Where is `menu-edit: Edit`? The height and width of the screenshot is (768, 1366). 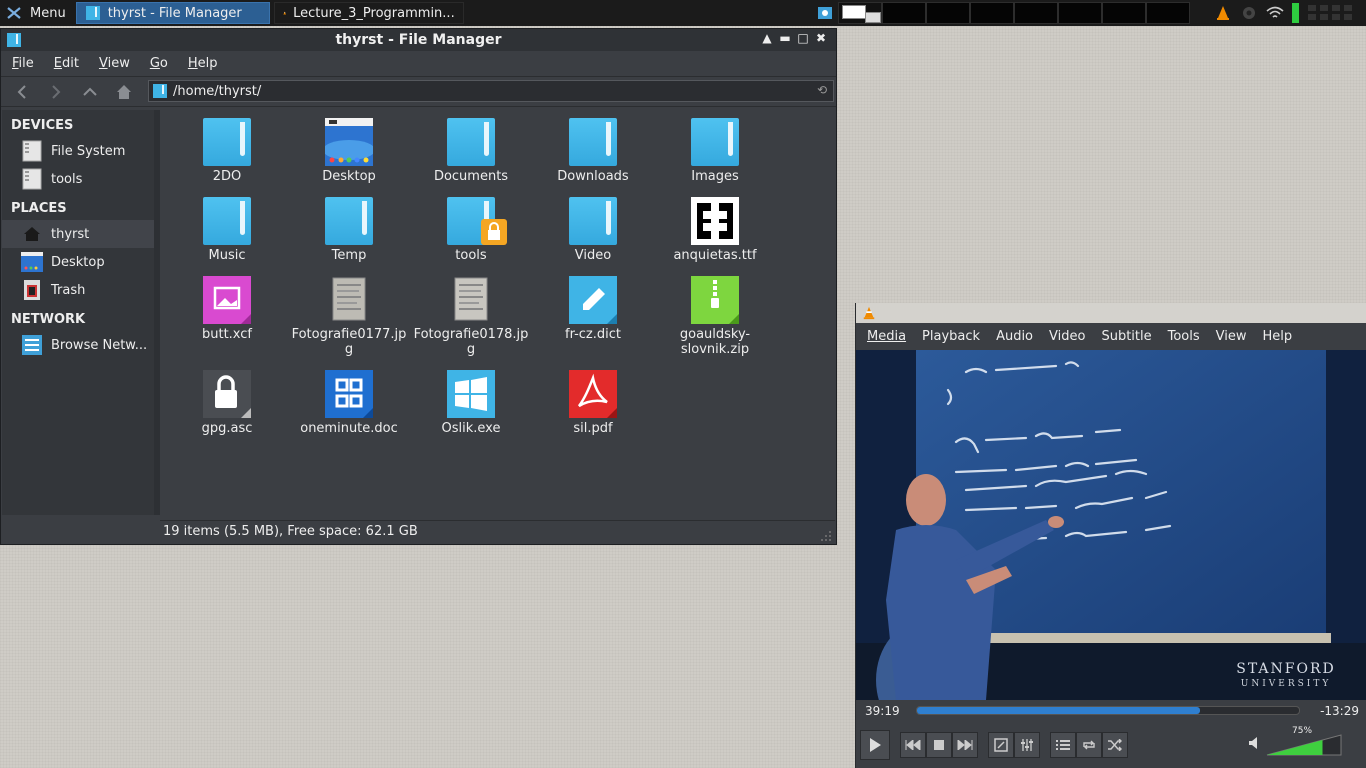
menu-edit: Edit is located at coordinates (65, 63).